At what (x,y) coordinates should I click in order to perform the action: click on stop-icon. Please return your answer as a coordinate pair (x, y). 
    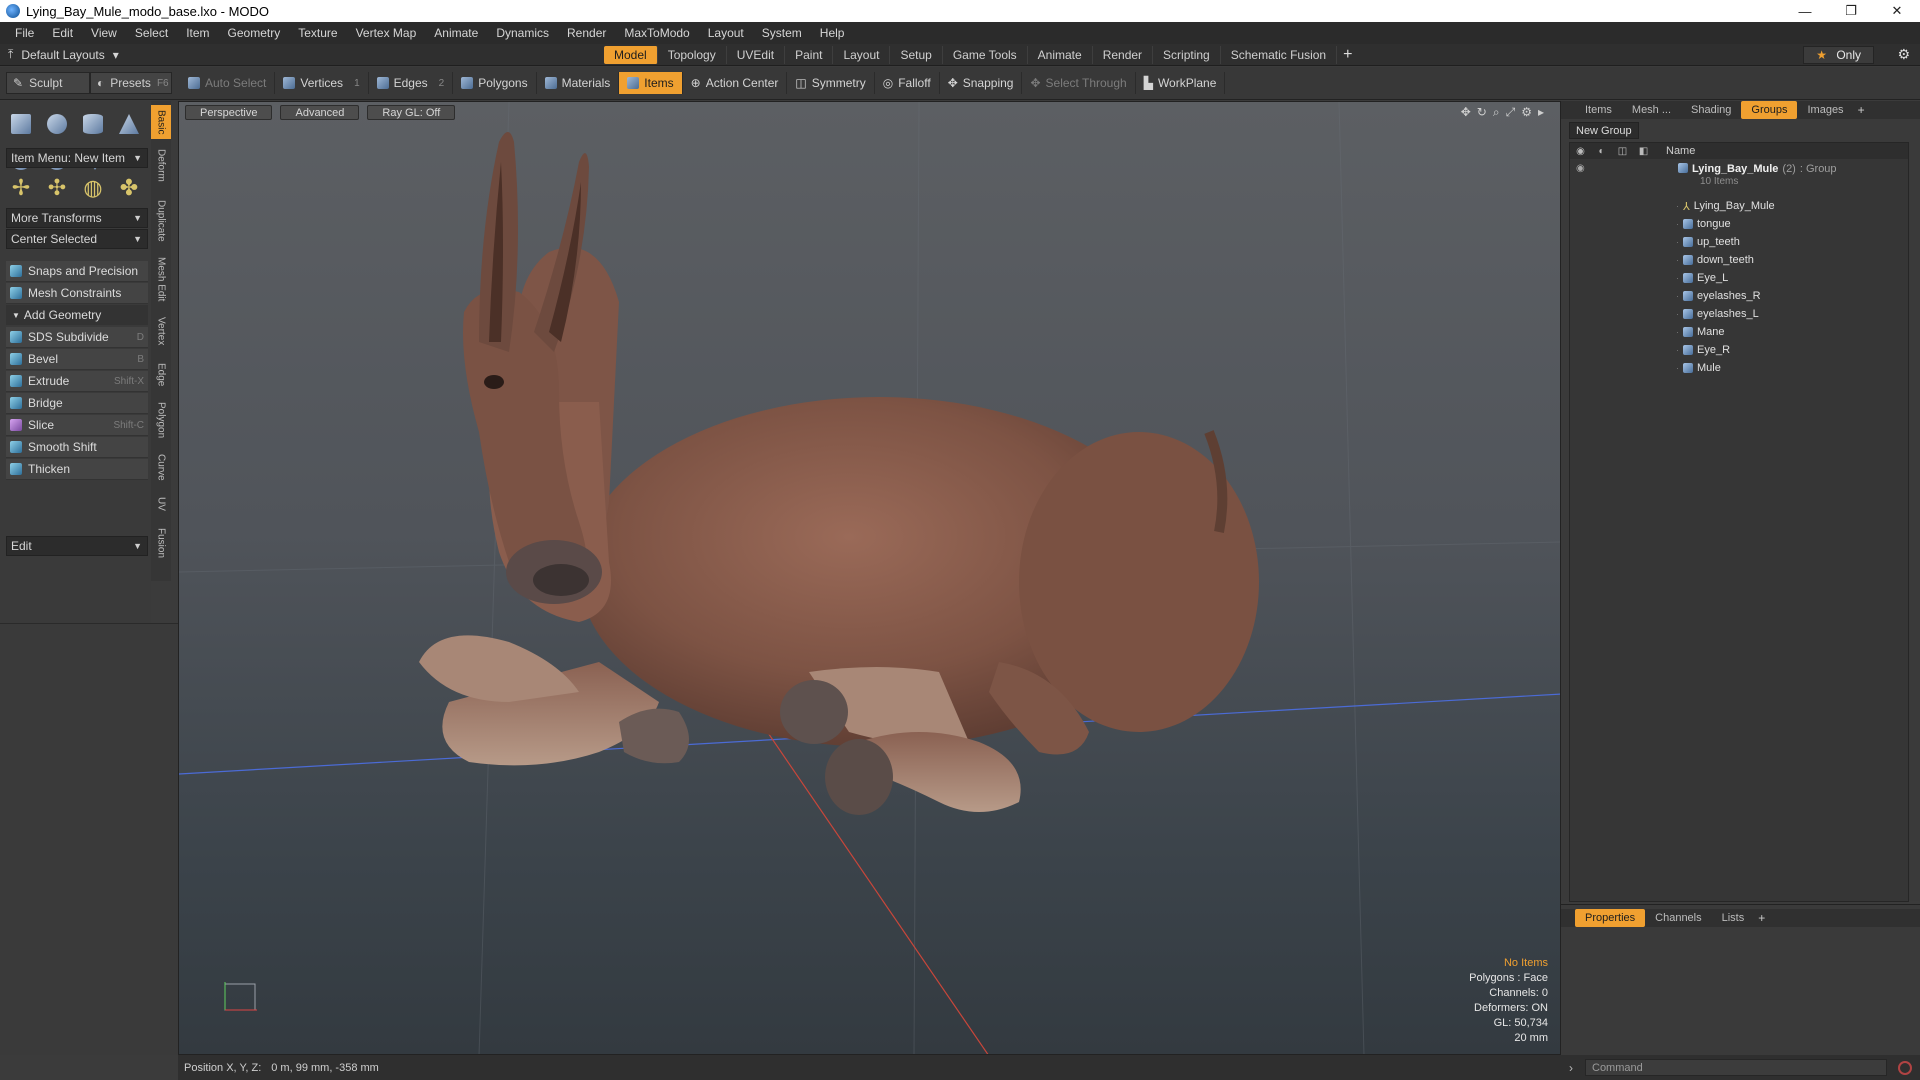
    Looking at the image, I should click on (1905, 1067).